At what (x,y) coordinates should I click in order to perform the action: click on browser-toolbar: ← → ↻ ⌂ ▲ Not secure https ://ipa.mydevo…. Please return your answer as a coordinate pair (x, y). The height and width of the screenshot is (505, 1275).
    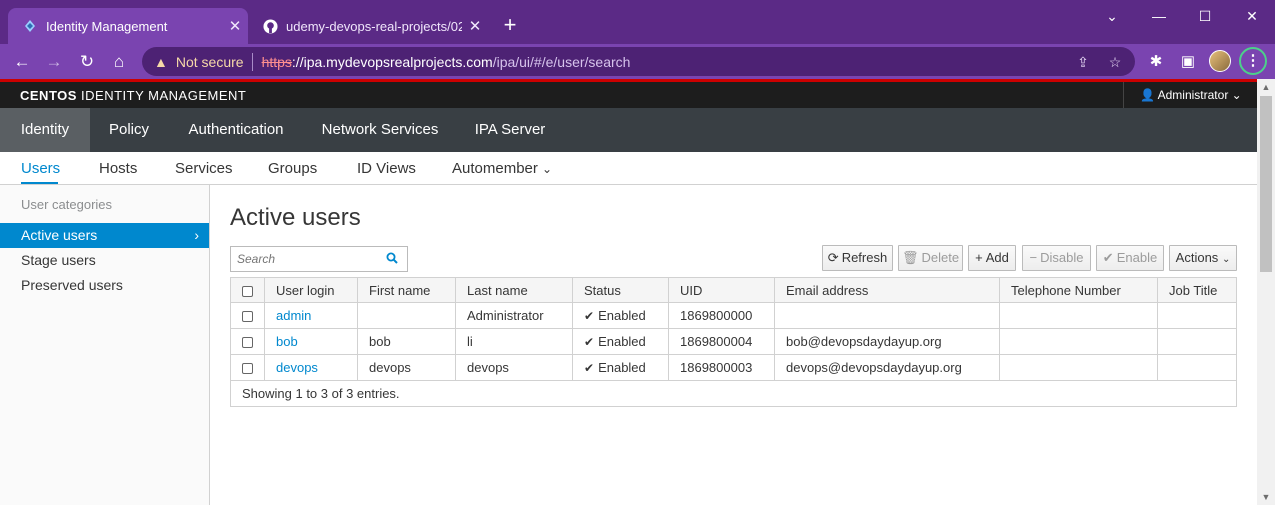
    Looking at the image, I should click on (637, 61).